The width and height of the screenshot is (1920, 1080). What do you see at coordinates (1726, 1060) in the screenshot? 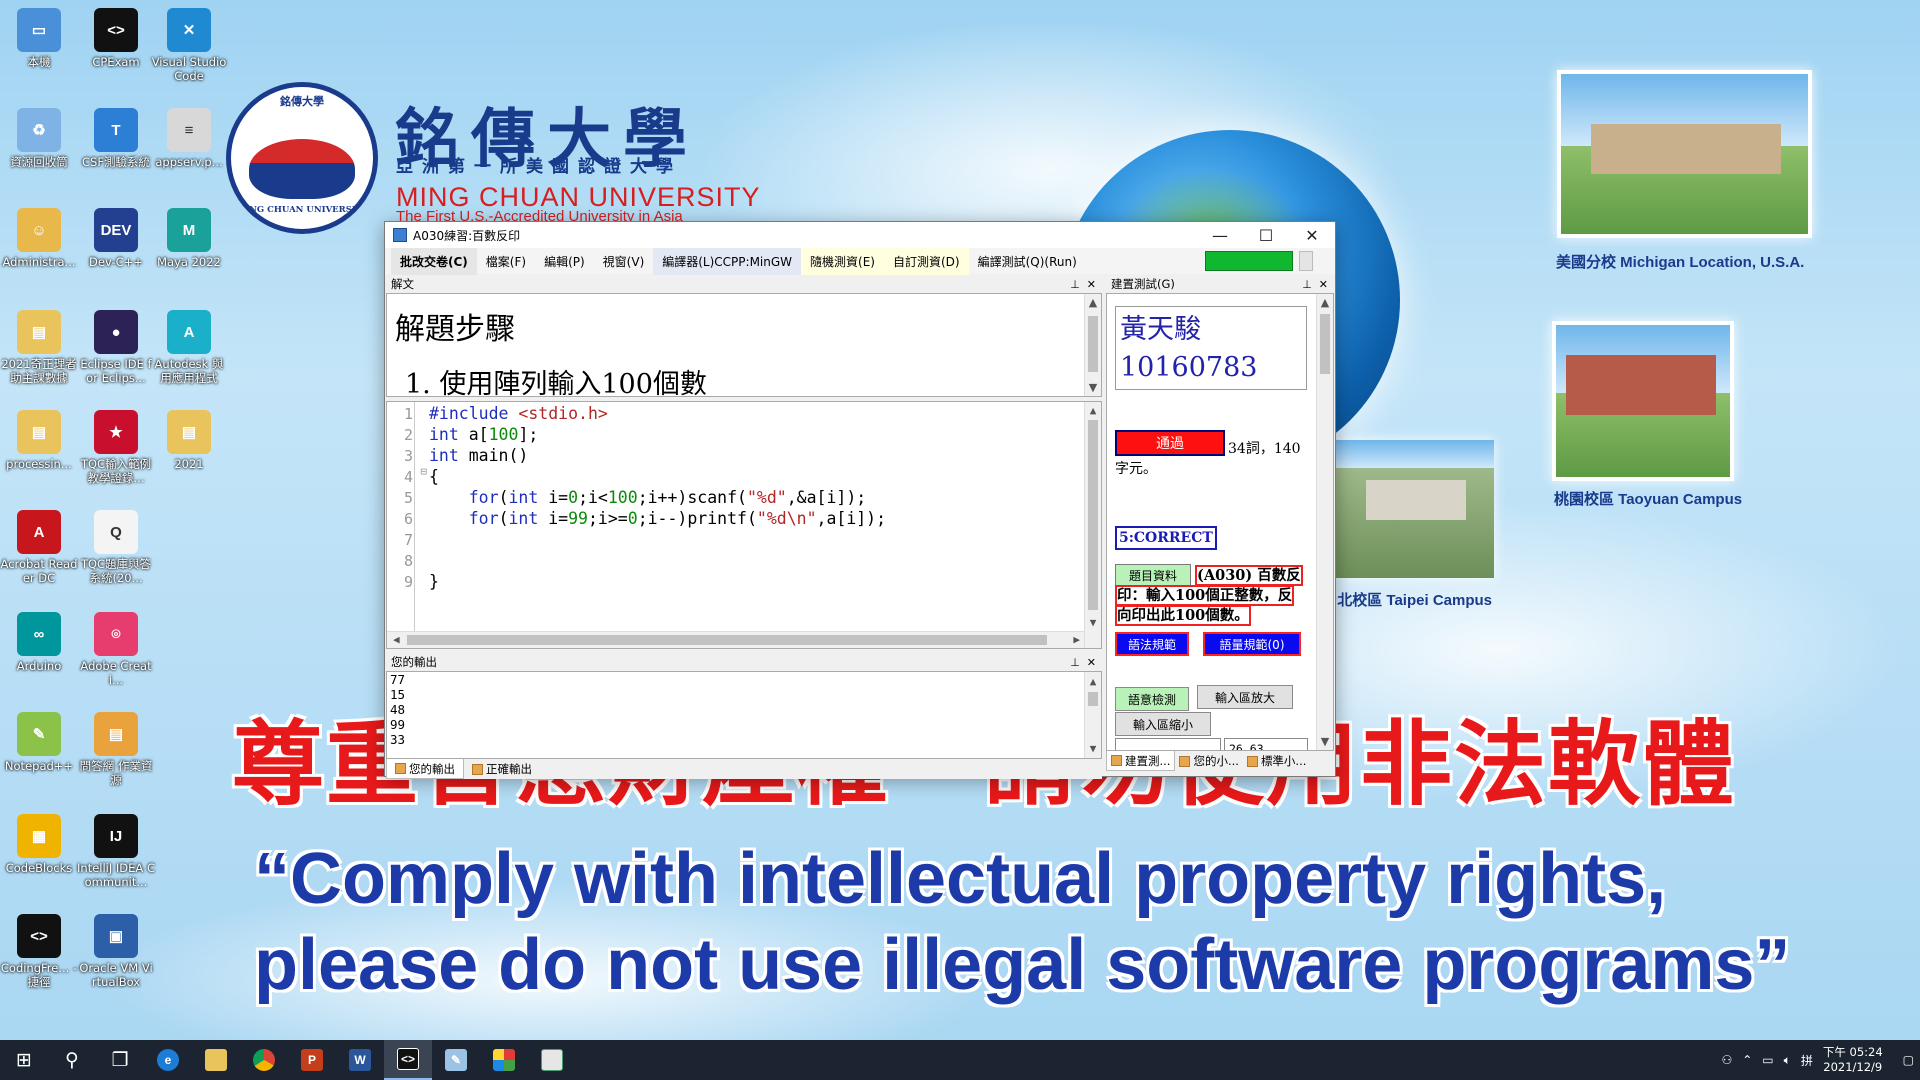
I see `people-icon: ⚇` at bounding box center [1726, 1060].